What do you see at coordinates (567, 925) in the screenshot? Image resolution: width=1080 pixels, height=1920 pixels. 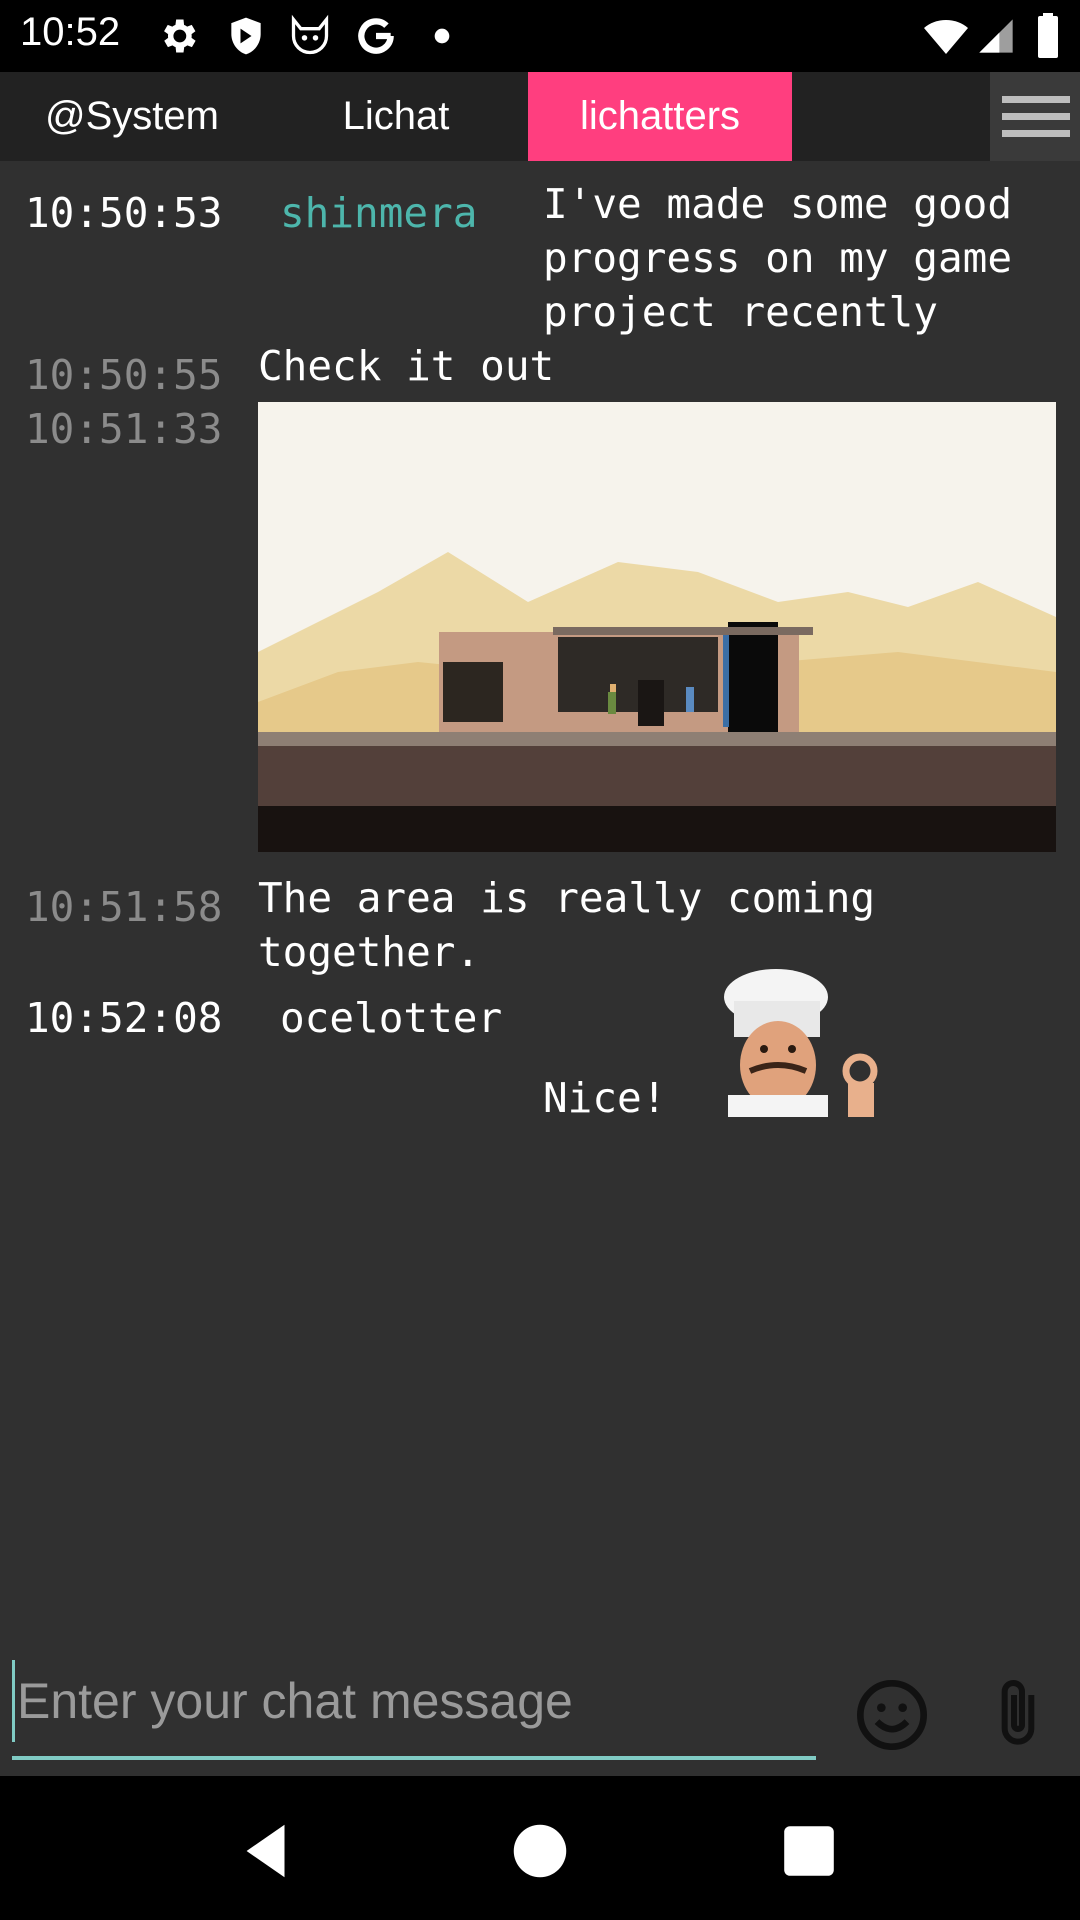 I see `message-text: The area is really coming together.` at bounding box center [567, 925].